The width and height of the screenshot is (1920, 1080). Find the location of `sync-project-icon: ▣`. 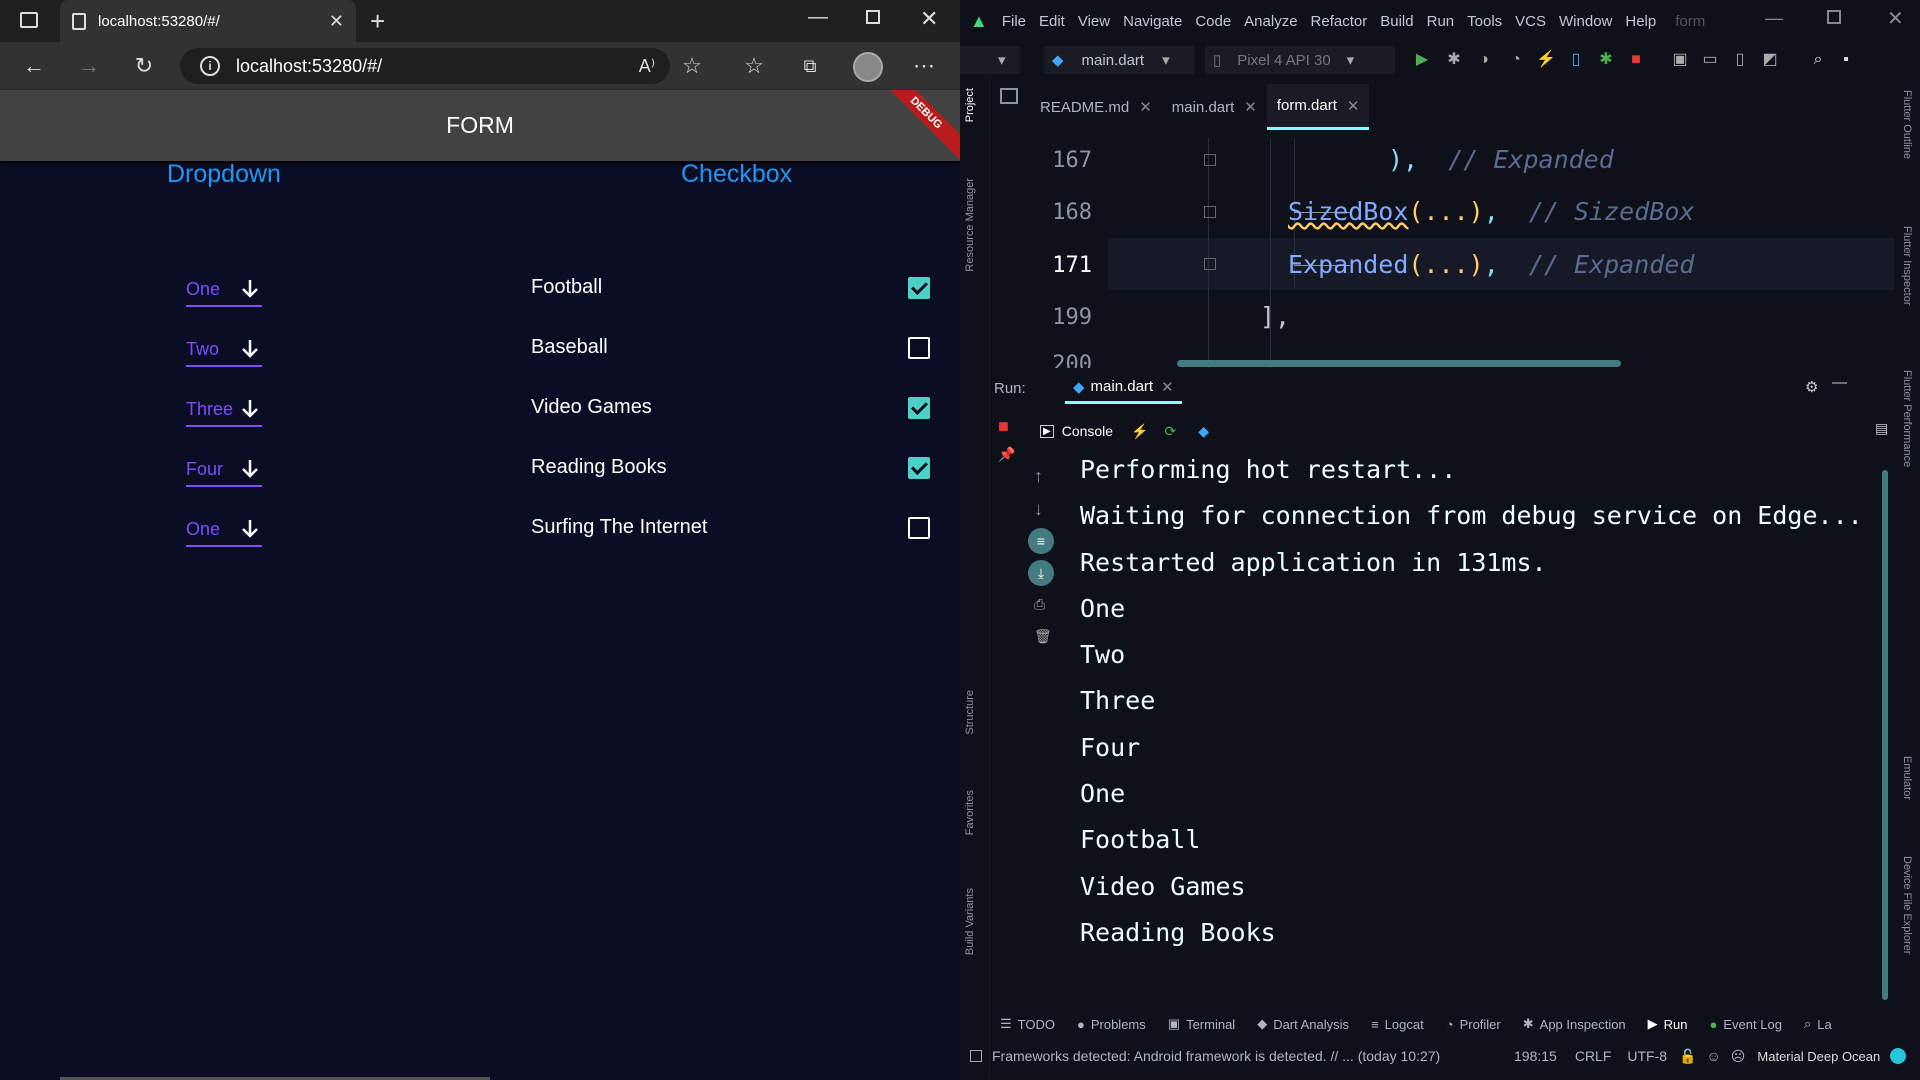

sync-project-icon: ▣ is located at coordinates (1680, 60).